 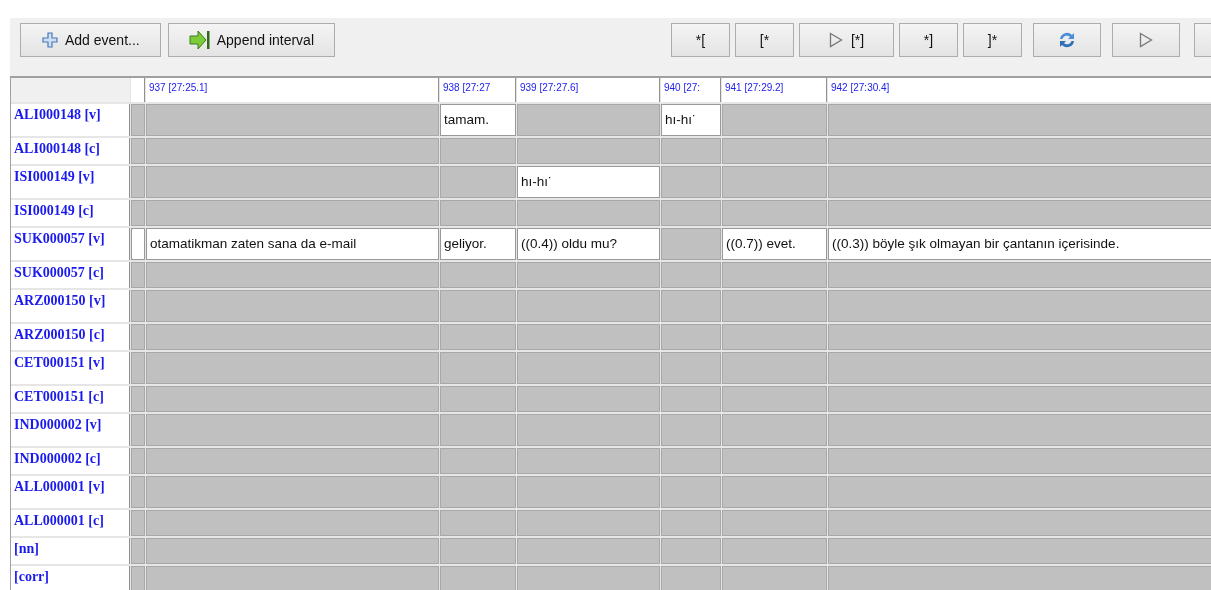 What do you see at coordinates (70, 337) in the screenshot?
I see `tier-label: ARZ000150 [c]` at bounding box center [70, 337].